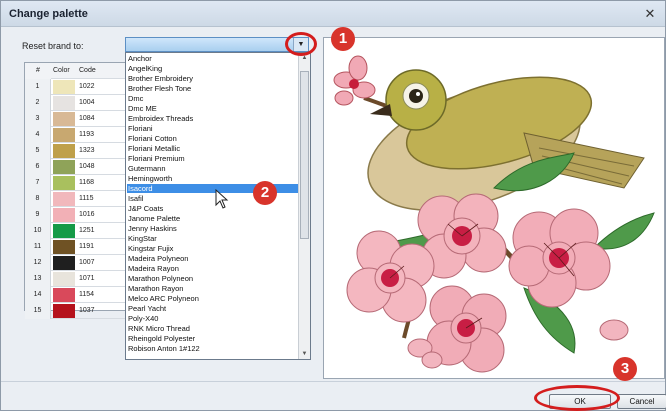  I want to click on brand-option: RNK Micro Thread, so click(212, 328).